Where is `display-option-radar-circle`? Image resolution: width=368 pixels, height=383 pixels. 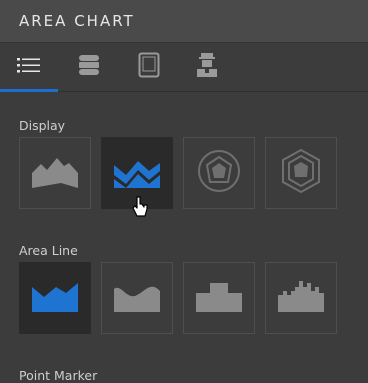
display-option-radar-circle is located at coordinates (219, 173).